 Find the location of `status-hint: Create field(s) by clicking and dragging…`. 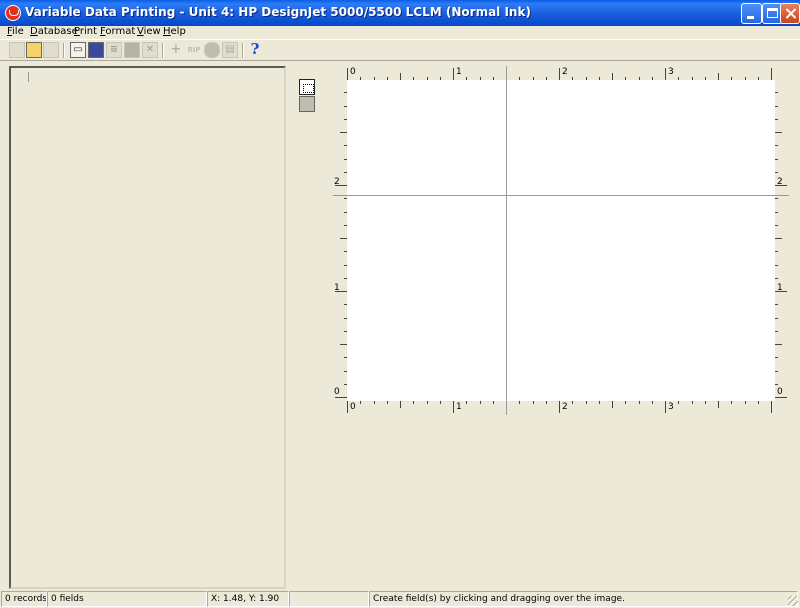

status-hint: Create field(s) by clicking and dragging… is located at coordinates (583, 599).